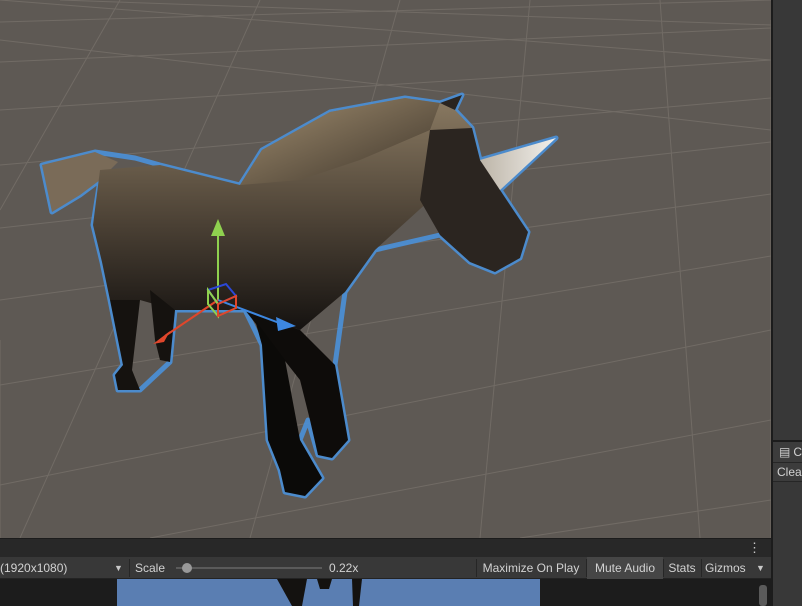  I want to click on console-tab: ▤ C, so click(787, 452).